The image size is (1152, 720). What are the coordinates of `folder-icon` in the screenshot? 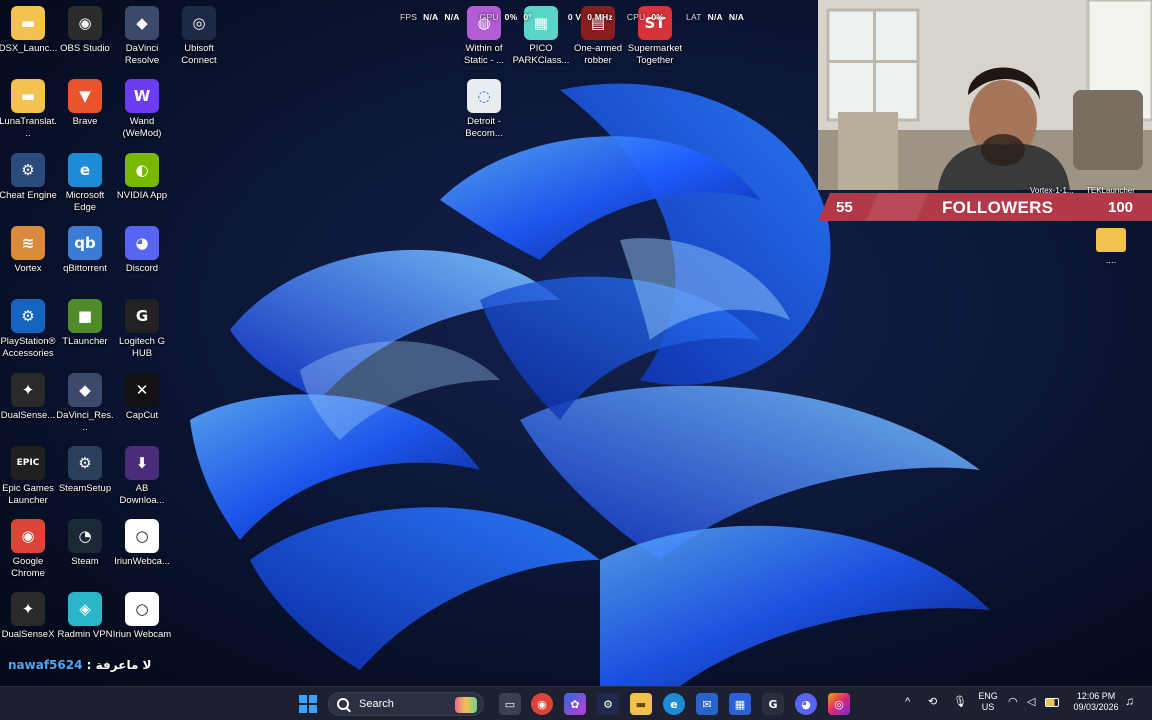 It's located at (1111, 240).